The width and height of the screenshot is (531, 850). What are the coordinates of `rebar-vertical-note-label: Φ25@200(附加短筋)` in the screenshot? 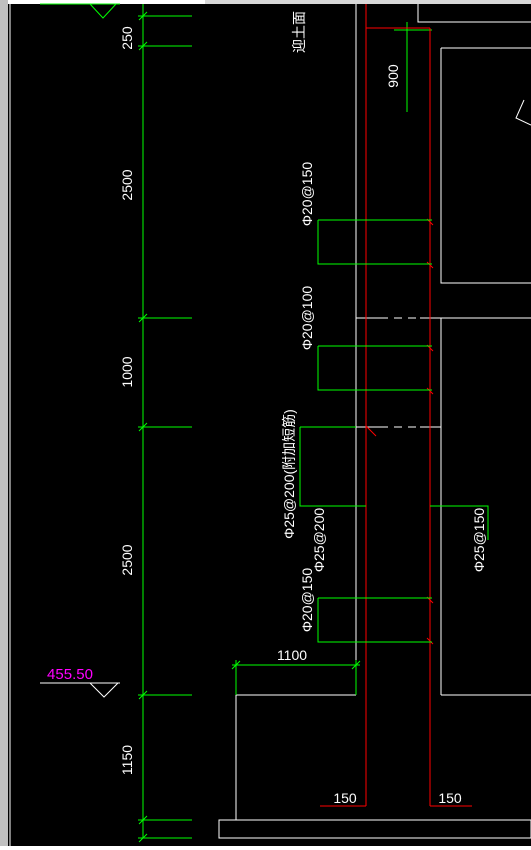 It's located at (289, 474).